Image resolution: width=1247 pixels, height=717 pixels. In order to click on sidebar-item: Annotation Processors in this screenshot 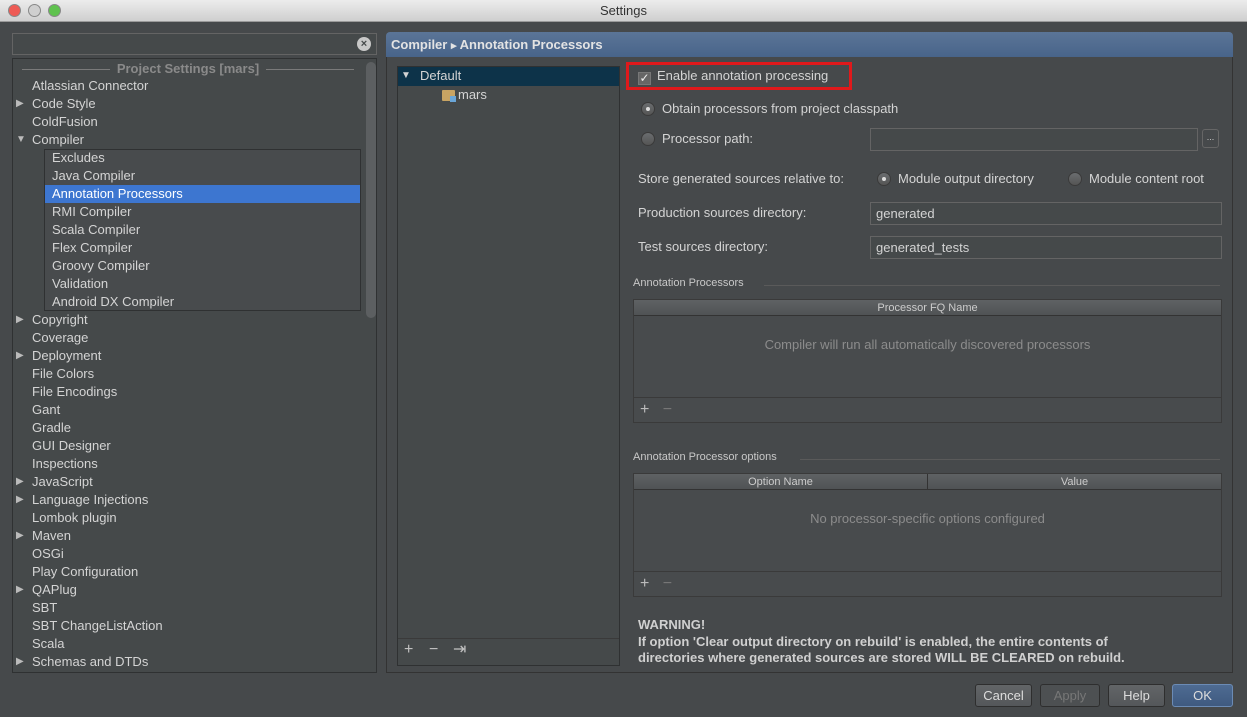, I will do `click(117, 194)`.